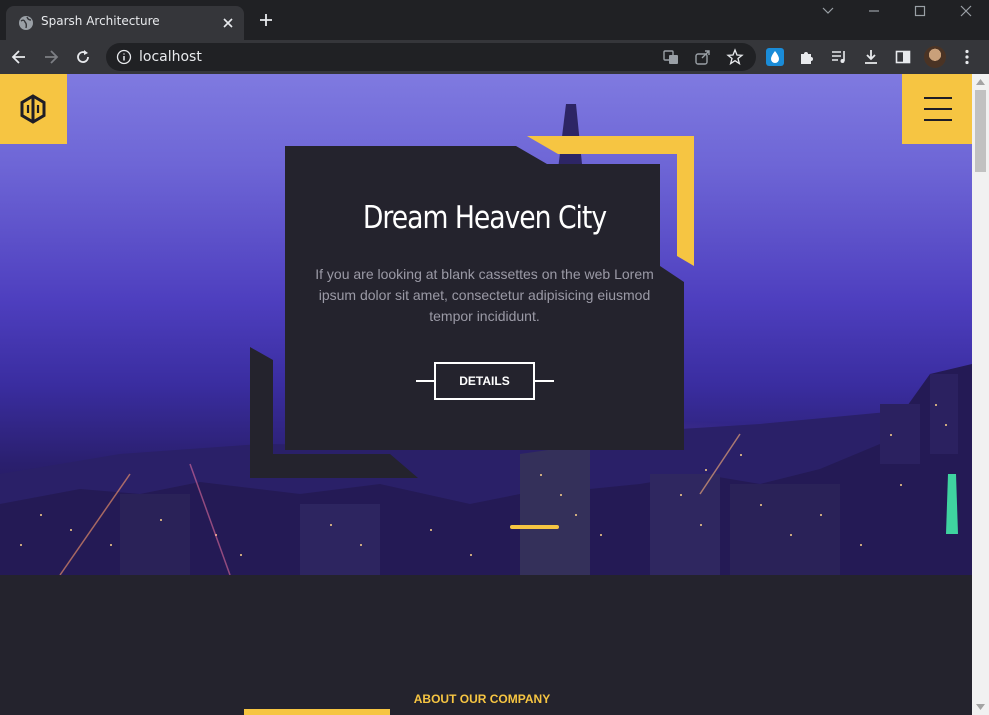 The image size is (989, 715). Describe the element at coordinates (935, 57) in the screenshot. I see `profile-avatar` at that location.